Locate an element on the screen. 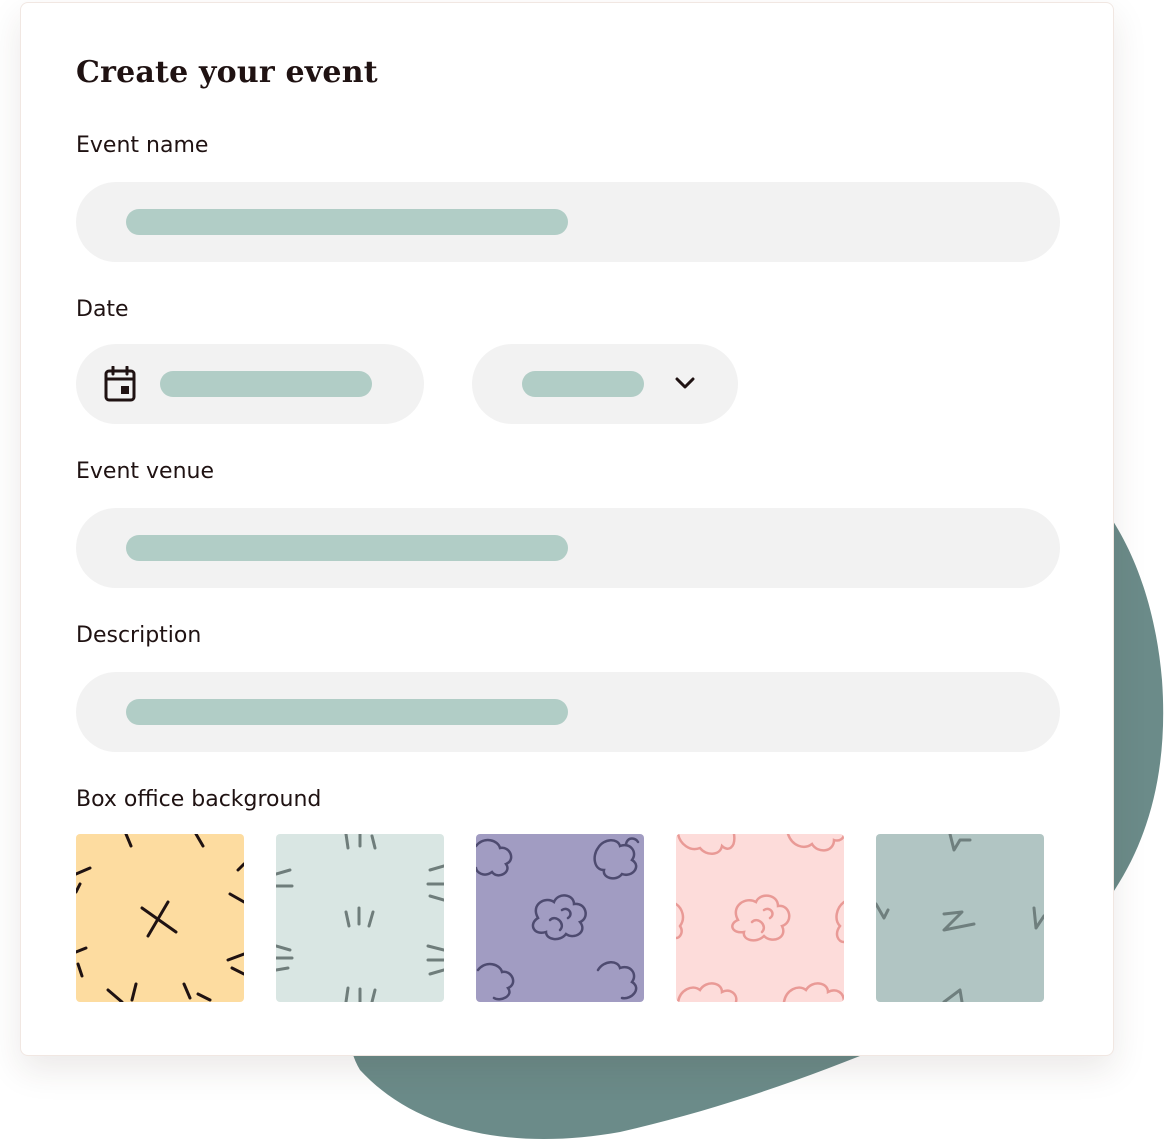  event-venue-input is located at coordinates (568, 548).